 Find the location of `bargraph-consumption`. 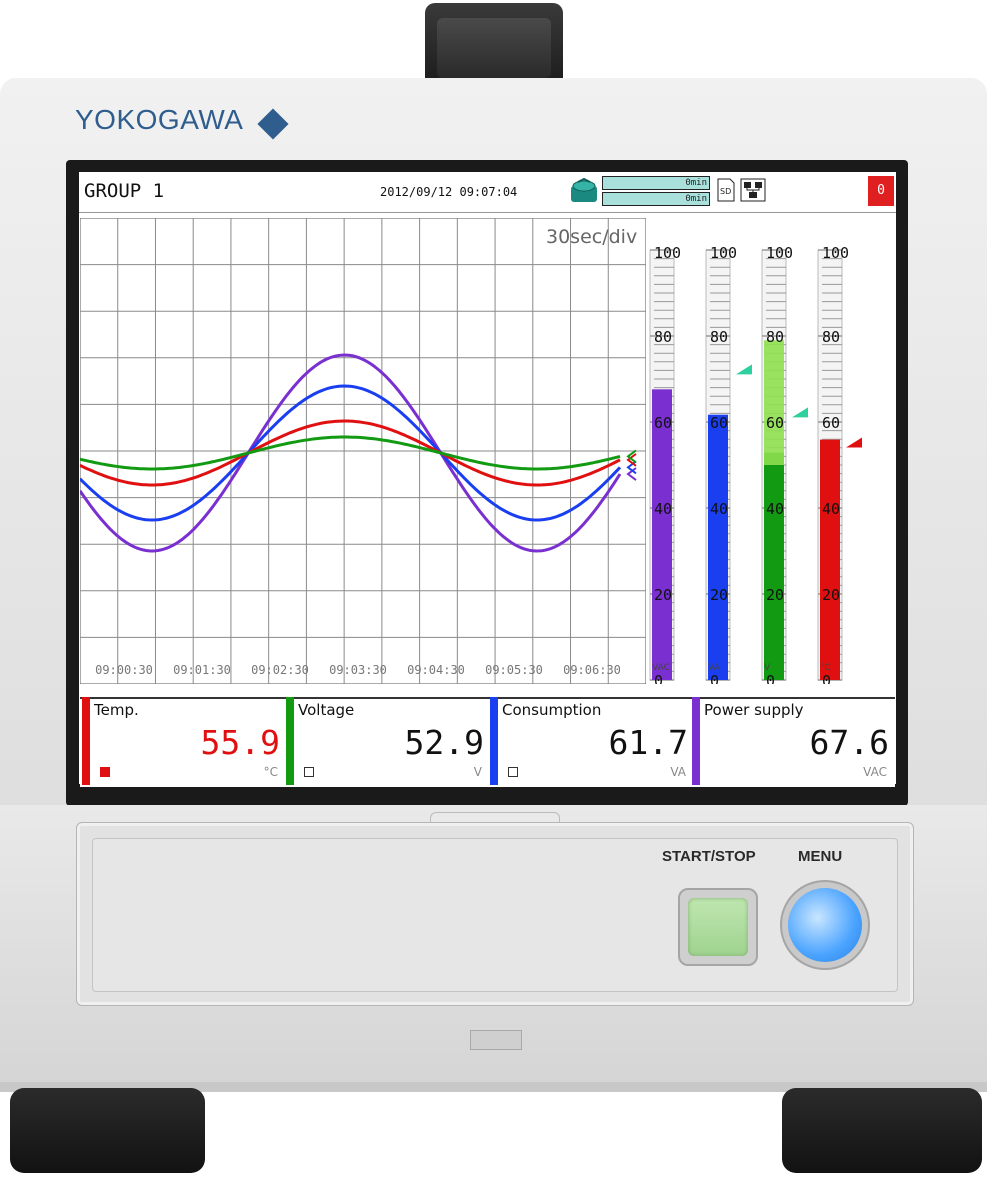

bargraph-consumption is located at coordinates (718, 547).